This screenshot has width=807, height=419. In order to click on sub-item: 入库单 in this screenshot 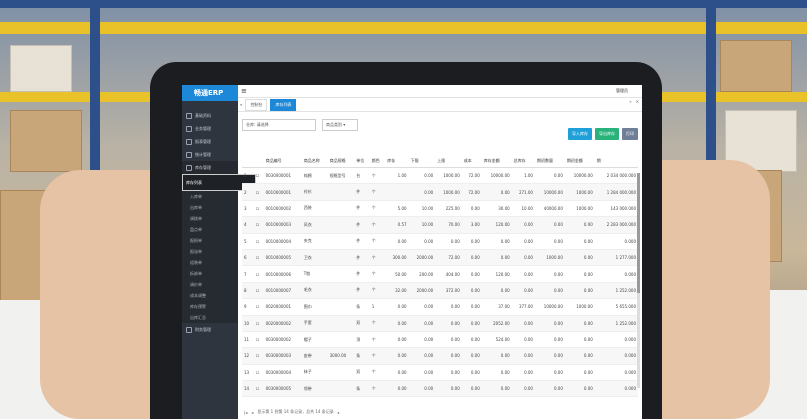, I will do `click(210, 196)`.